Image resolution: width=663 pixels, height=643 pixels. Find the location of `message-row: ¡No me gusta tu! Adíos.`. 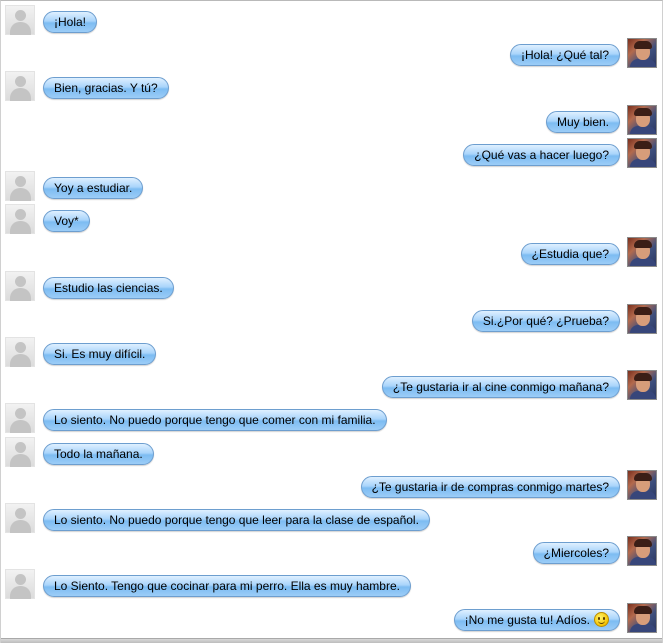

message-row: ¡No me gusta tu! Adíos. is located at coordinates (331, 618).